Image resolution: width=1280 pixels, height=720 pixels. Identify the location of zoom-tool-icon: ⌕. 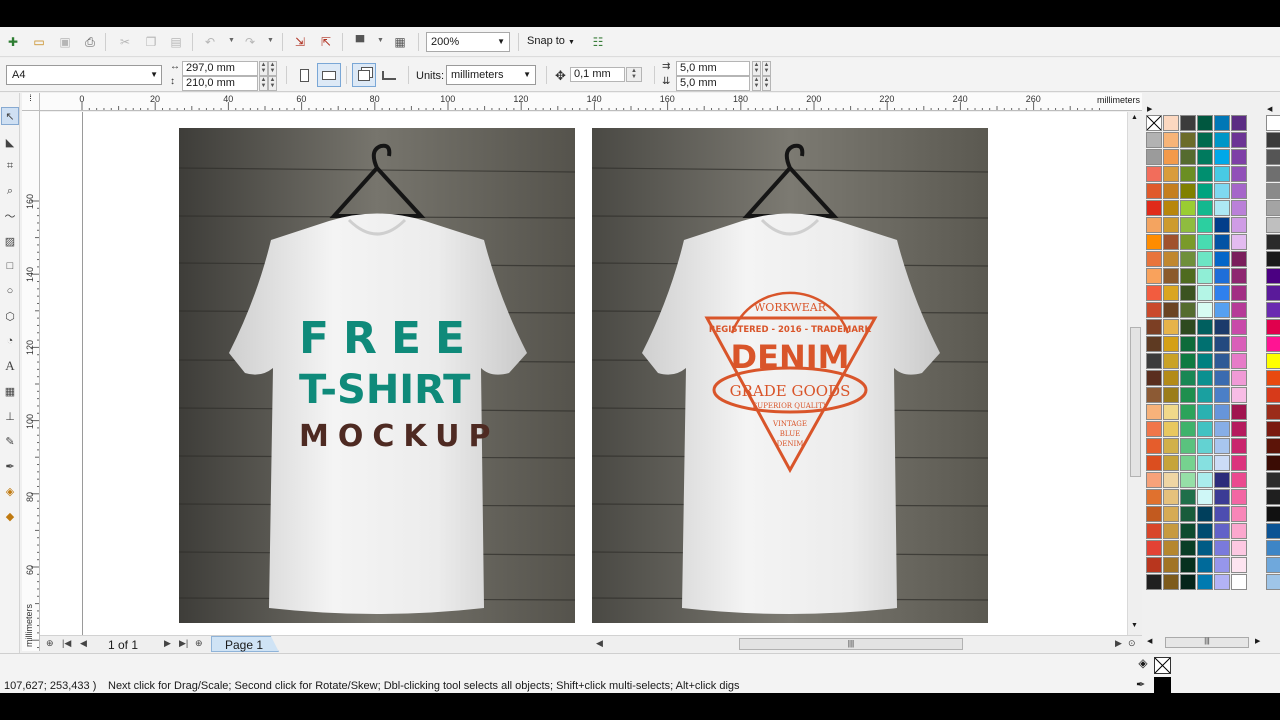
(10, 191).